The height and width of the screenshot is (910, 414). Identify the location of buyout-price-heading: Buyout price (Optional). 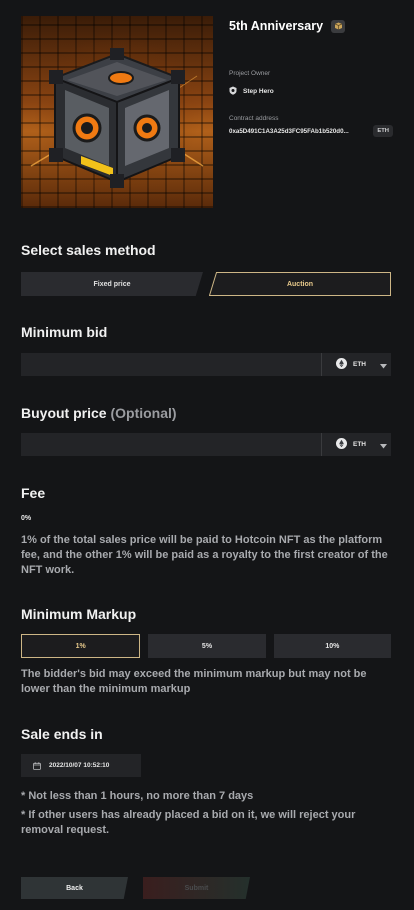
(99, 413).